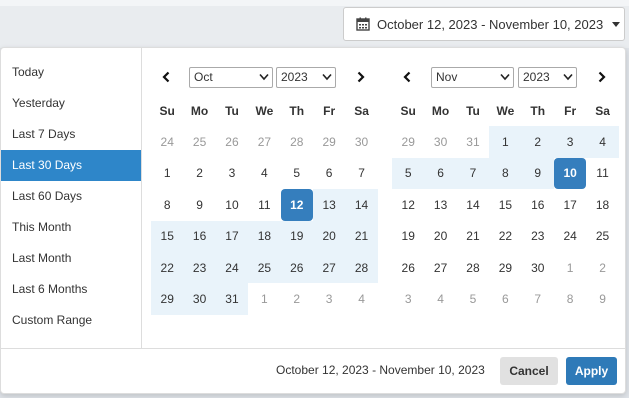 Image resolution: width=629 pixels, height=398 pixels. What do you see at coordinates (440, 141) in the screenshot?
I see `calendar-day-other-month: 30` at bounding box center [440, 141].